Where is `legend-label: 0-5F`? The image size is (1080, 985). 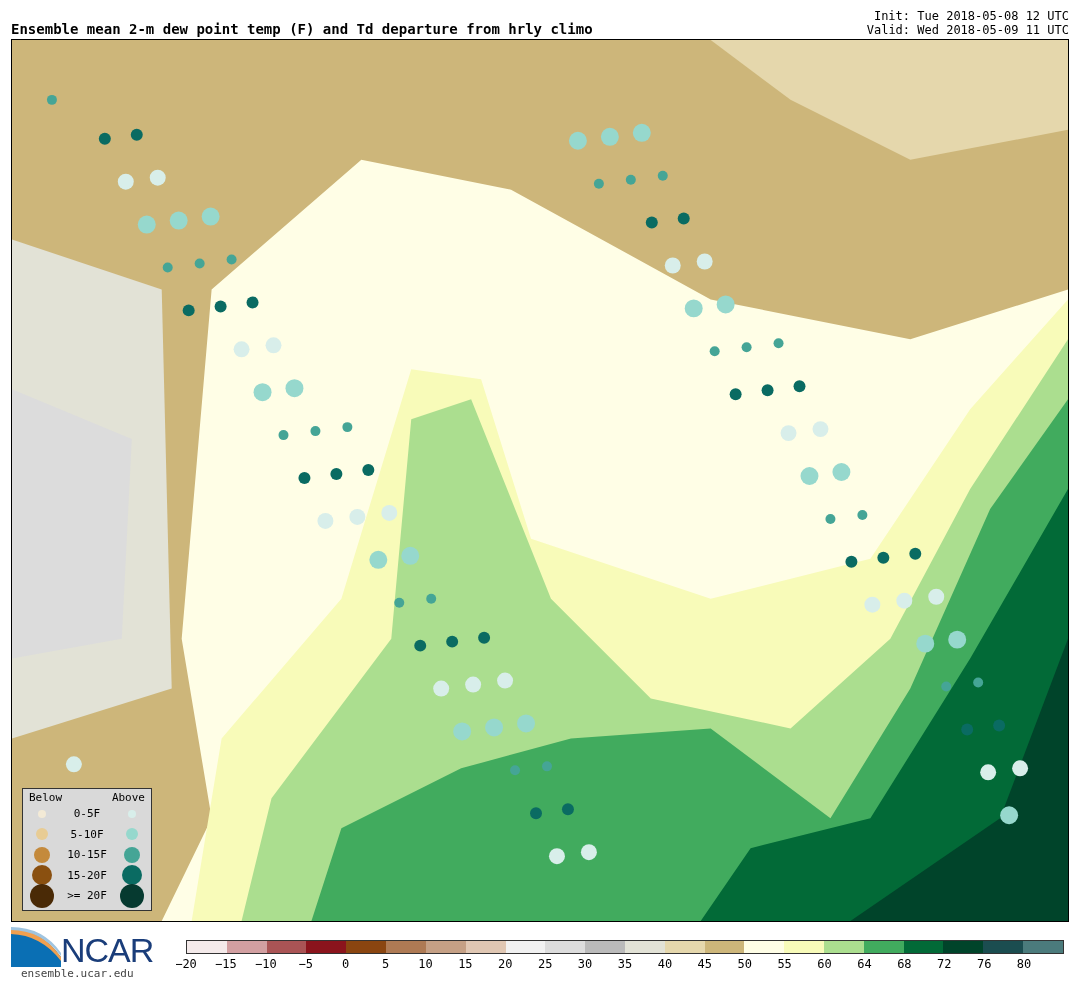 legend-label: 0-5F is located at coordinates (87, 814).